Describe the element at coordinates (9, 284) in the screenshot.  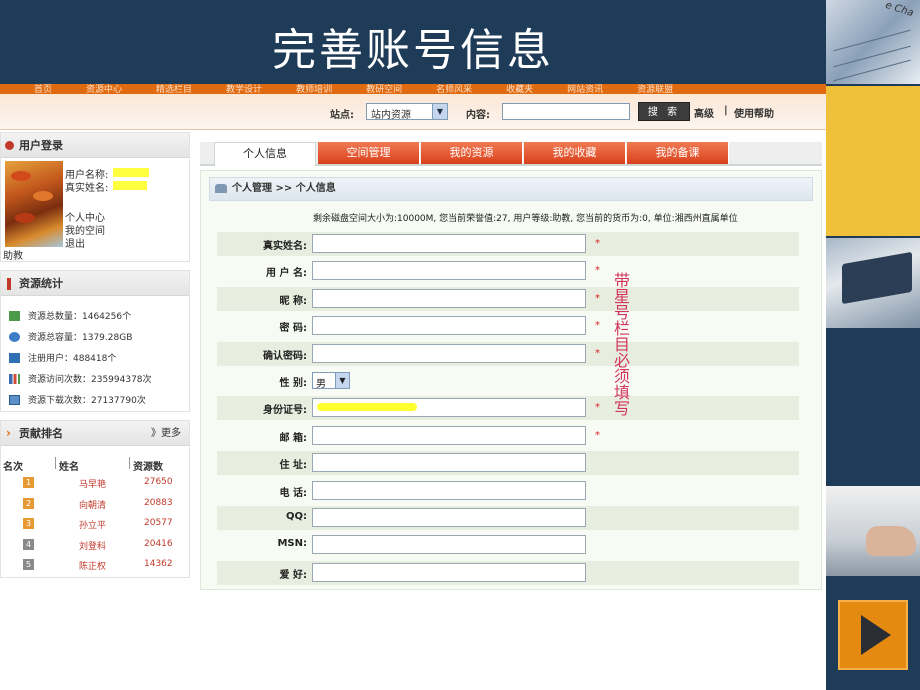
I see `bar-icon` at that location.